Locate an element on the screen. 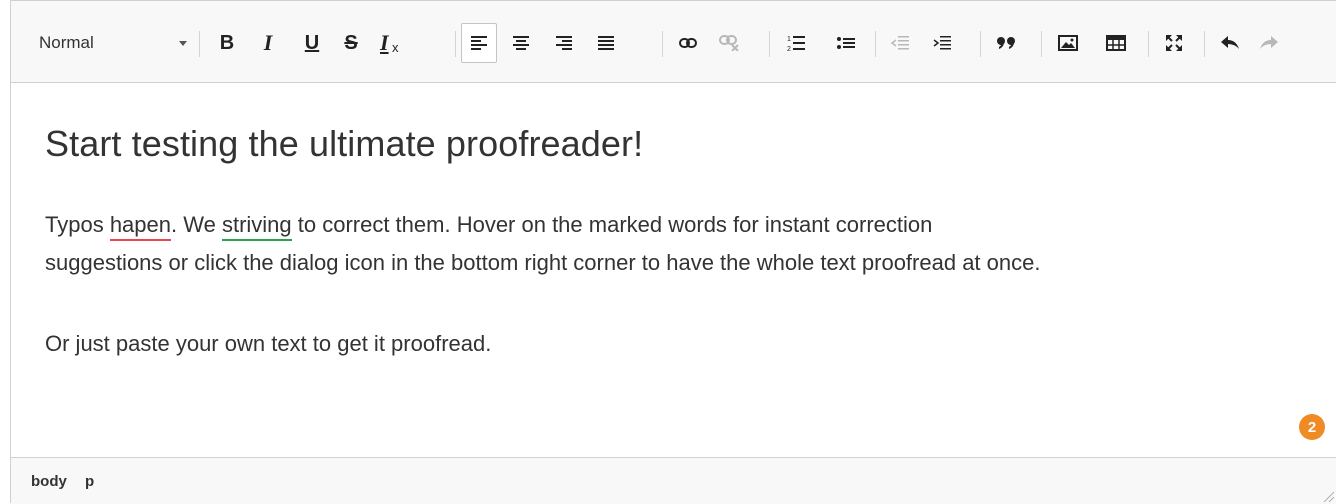 The image size is (1336, 504). chevron-down-icon is located at coordinates (183, 43).